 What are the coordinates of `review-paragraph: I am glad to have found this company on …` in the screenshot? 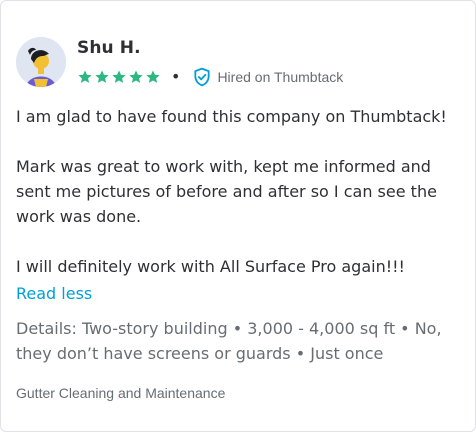 It's located at (231, 116).